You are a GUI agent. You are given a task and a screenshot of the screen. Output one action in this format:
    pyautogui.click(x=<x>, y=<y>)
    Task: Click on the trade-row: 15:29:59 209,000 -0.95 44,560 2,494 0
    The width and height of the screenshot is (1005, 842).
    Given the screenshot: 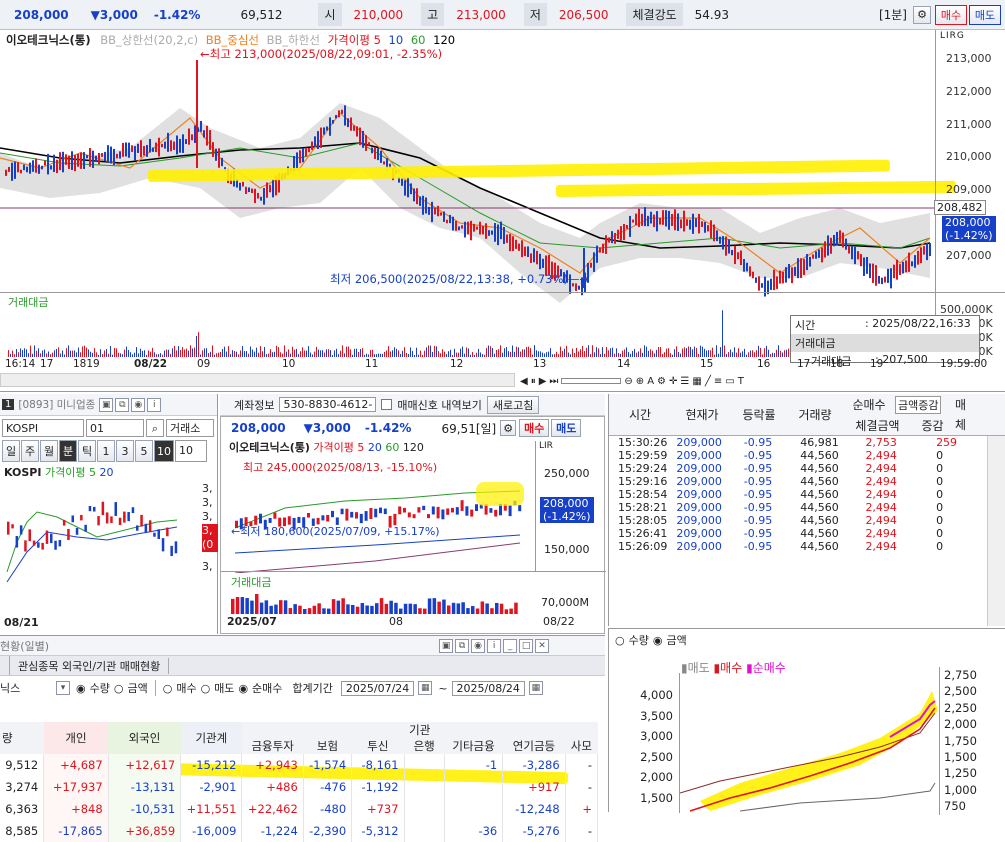 What is the action you would take?
    pyautogui.click(x=797, y=455)
    